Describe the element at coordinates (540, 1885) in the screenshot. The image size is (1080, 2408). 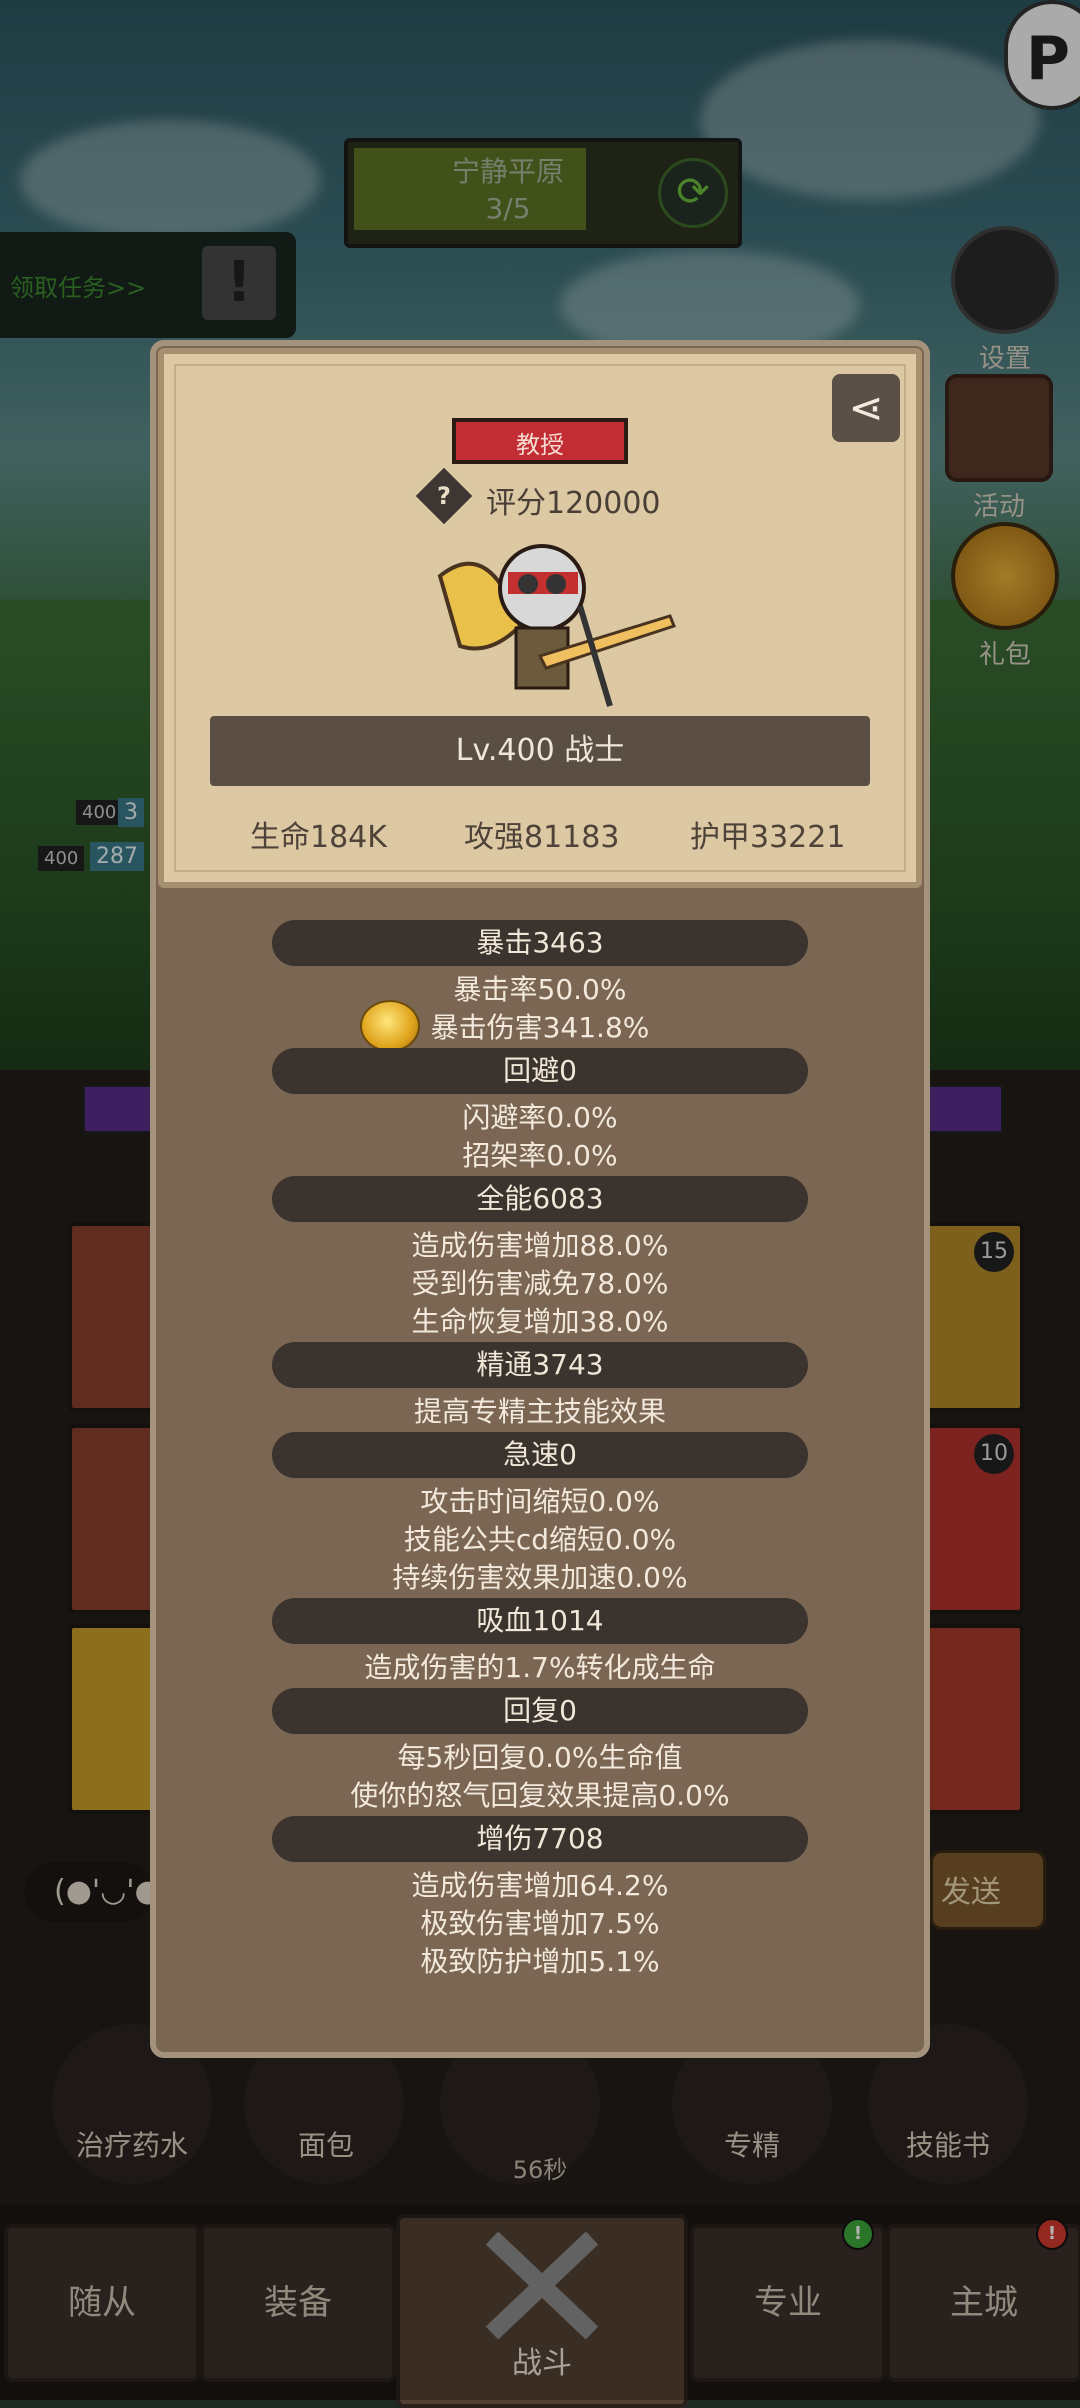
I see `stat-line: 造成伤害增加64.2%` at that location.